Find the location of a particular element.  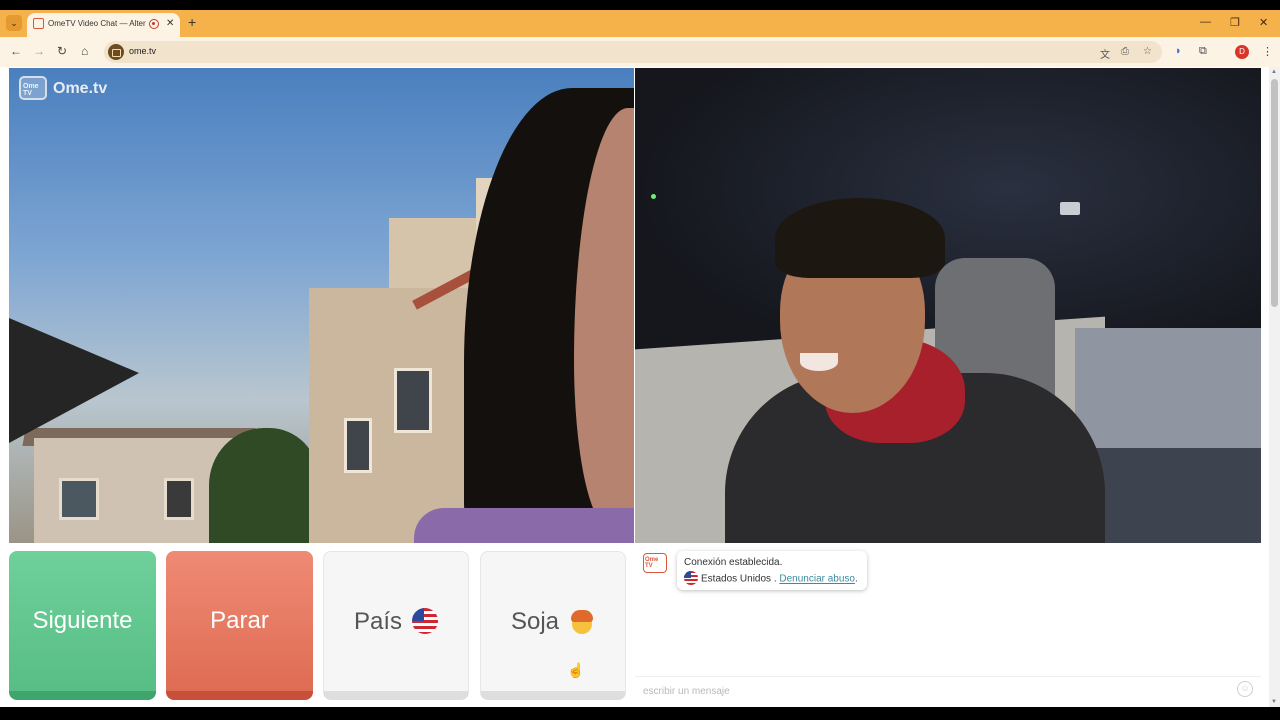

gender-label: Soja is located at coordinates (535, 621).